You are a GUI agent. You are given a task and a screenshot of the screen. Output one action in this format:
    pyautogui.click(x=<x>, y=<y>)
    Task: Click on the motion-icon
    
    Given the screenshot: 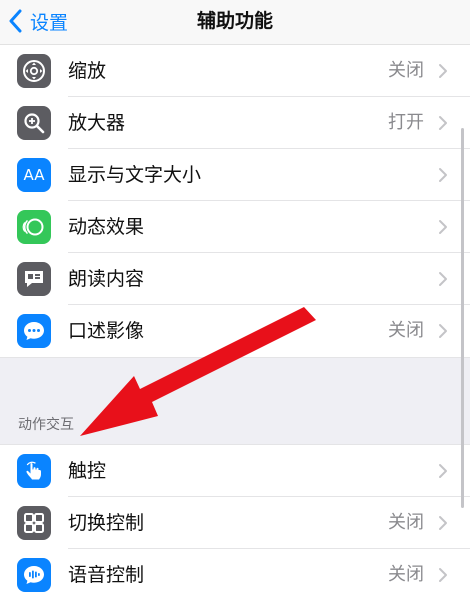 What is the action you would take?
    pyautogui.click(x=34, y=227)
    